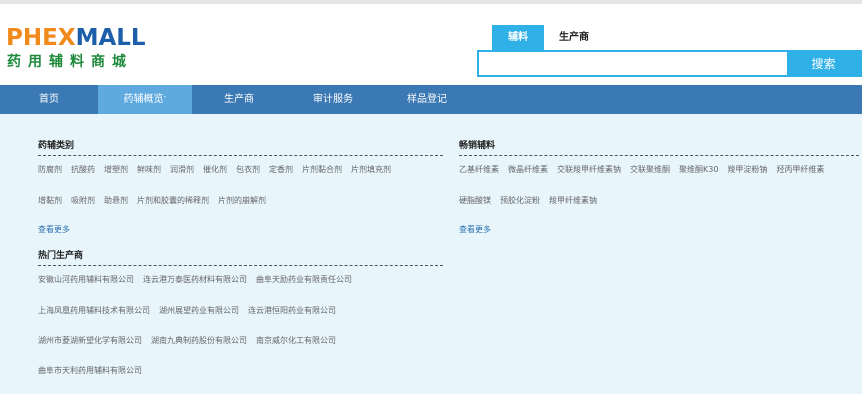 Image resolution: width=862 pixels, height=394 pixels. I want to click on bestseller-link: 羧甲淀粉钠, so click(747, 169).